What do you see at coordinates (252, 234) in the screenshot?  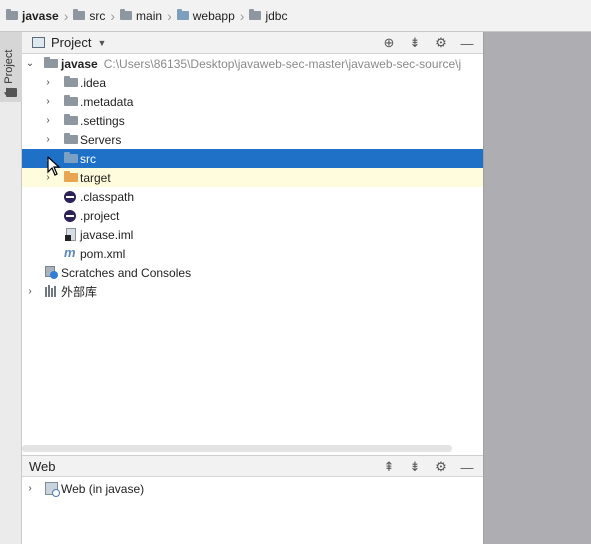 I see `tree-node-iml: javase.iml` at bounding box center [252, 234].